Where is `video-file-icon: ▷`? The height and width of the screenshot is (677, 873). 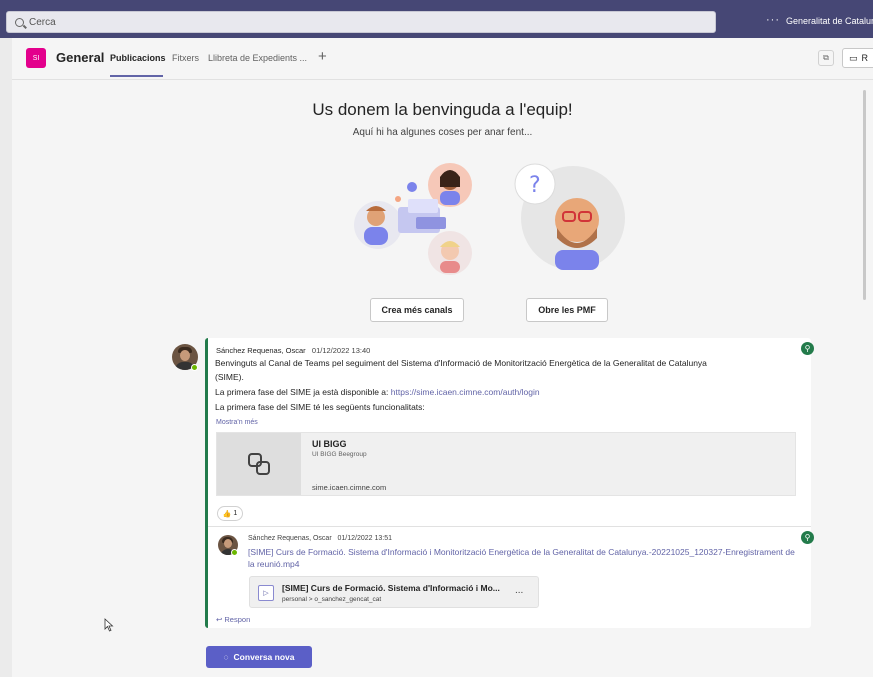
video-file-icon: ▷ is located at coordinates (266, 593).